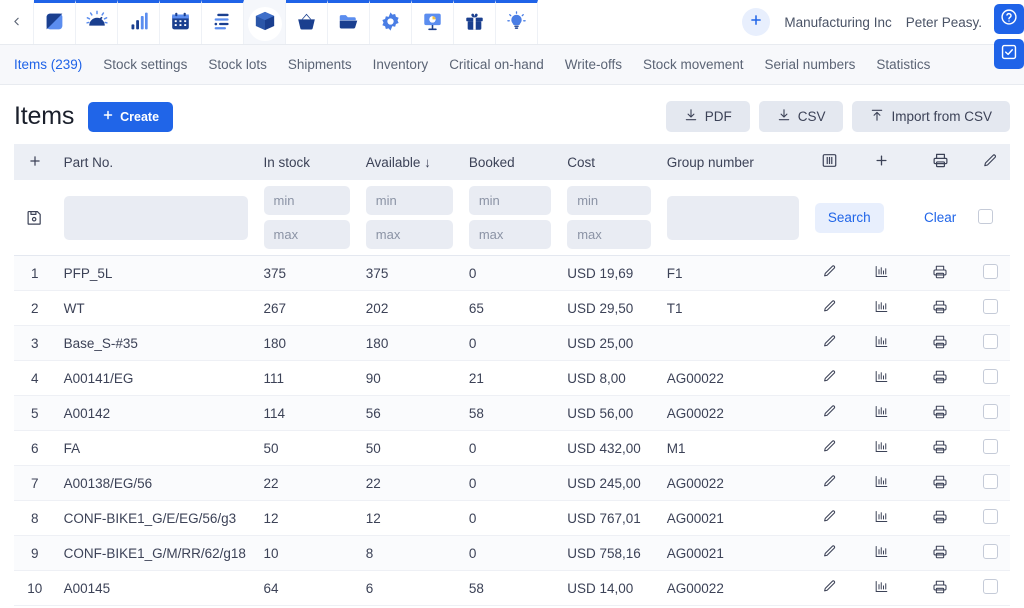 This screenshot has width=1024, height=608. I want to click on tab-stock-settings: Stock settings, so click(145, 64).